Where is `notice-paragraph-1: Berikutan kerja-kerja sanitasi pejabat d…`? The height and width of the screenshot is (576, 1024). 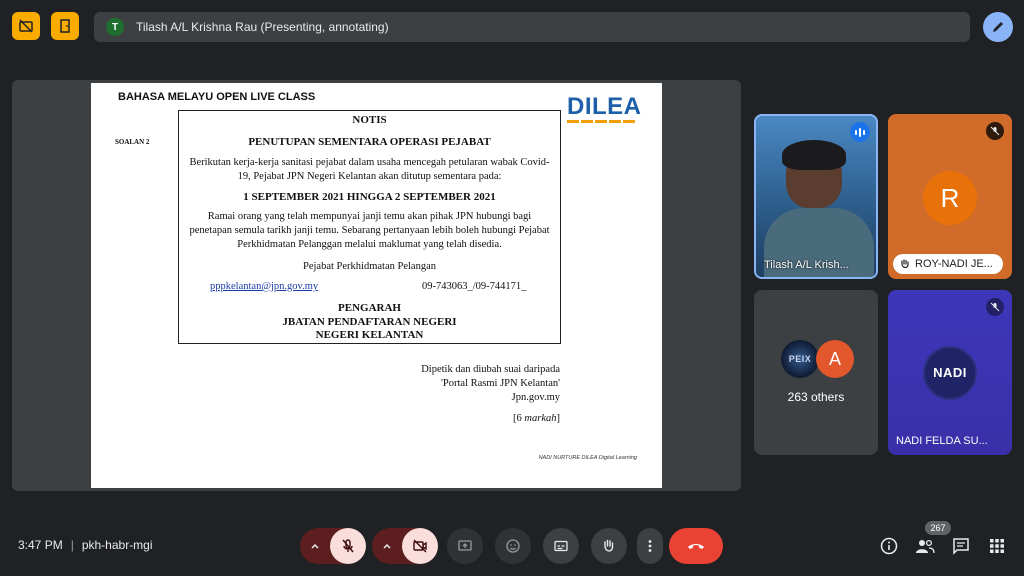 notice-paragraph-1: Berikutan kerja-kerja sanitasi pejabat d… is located at coordinates (369, 169).